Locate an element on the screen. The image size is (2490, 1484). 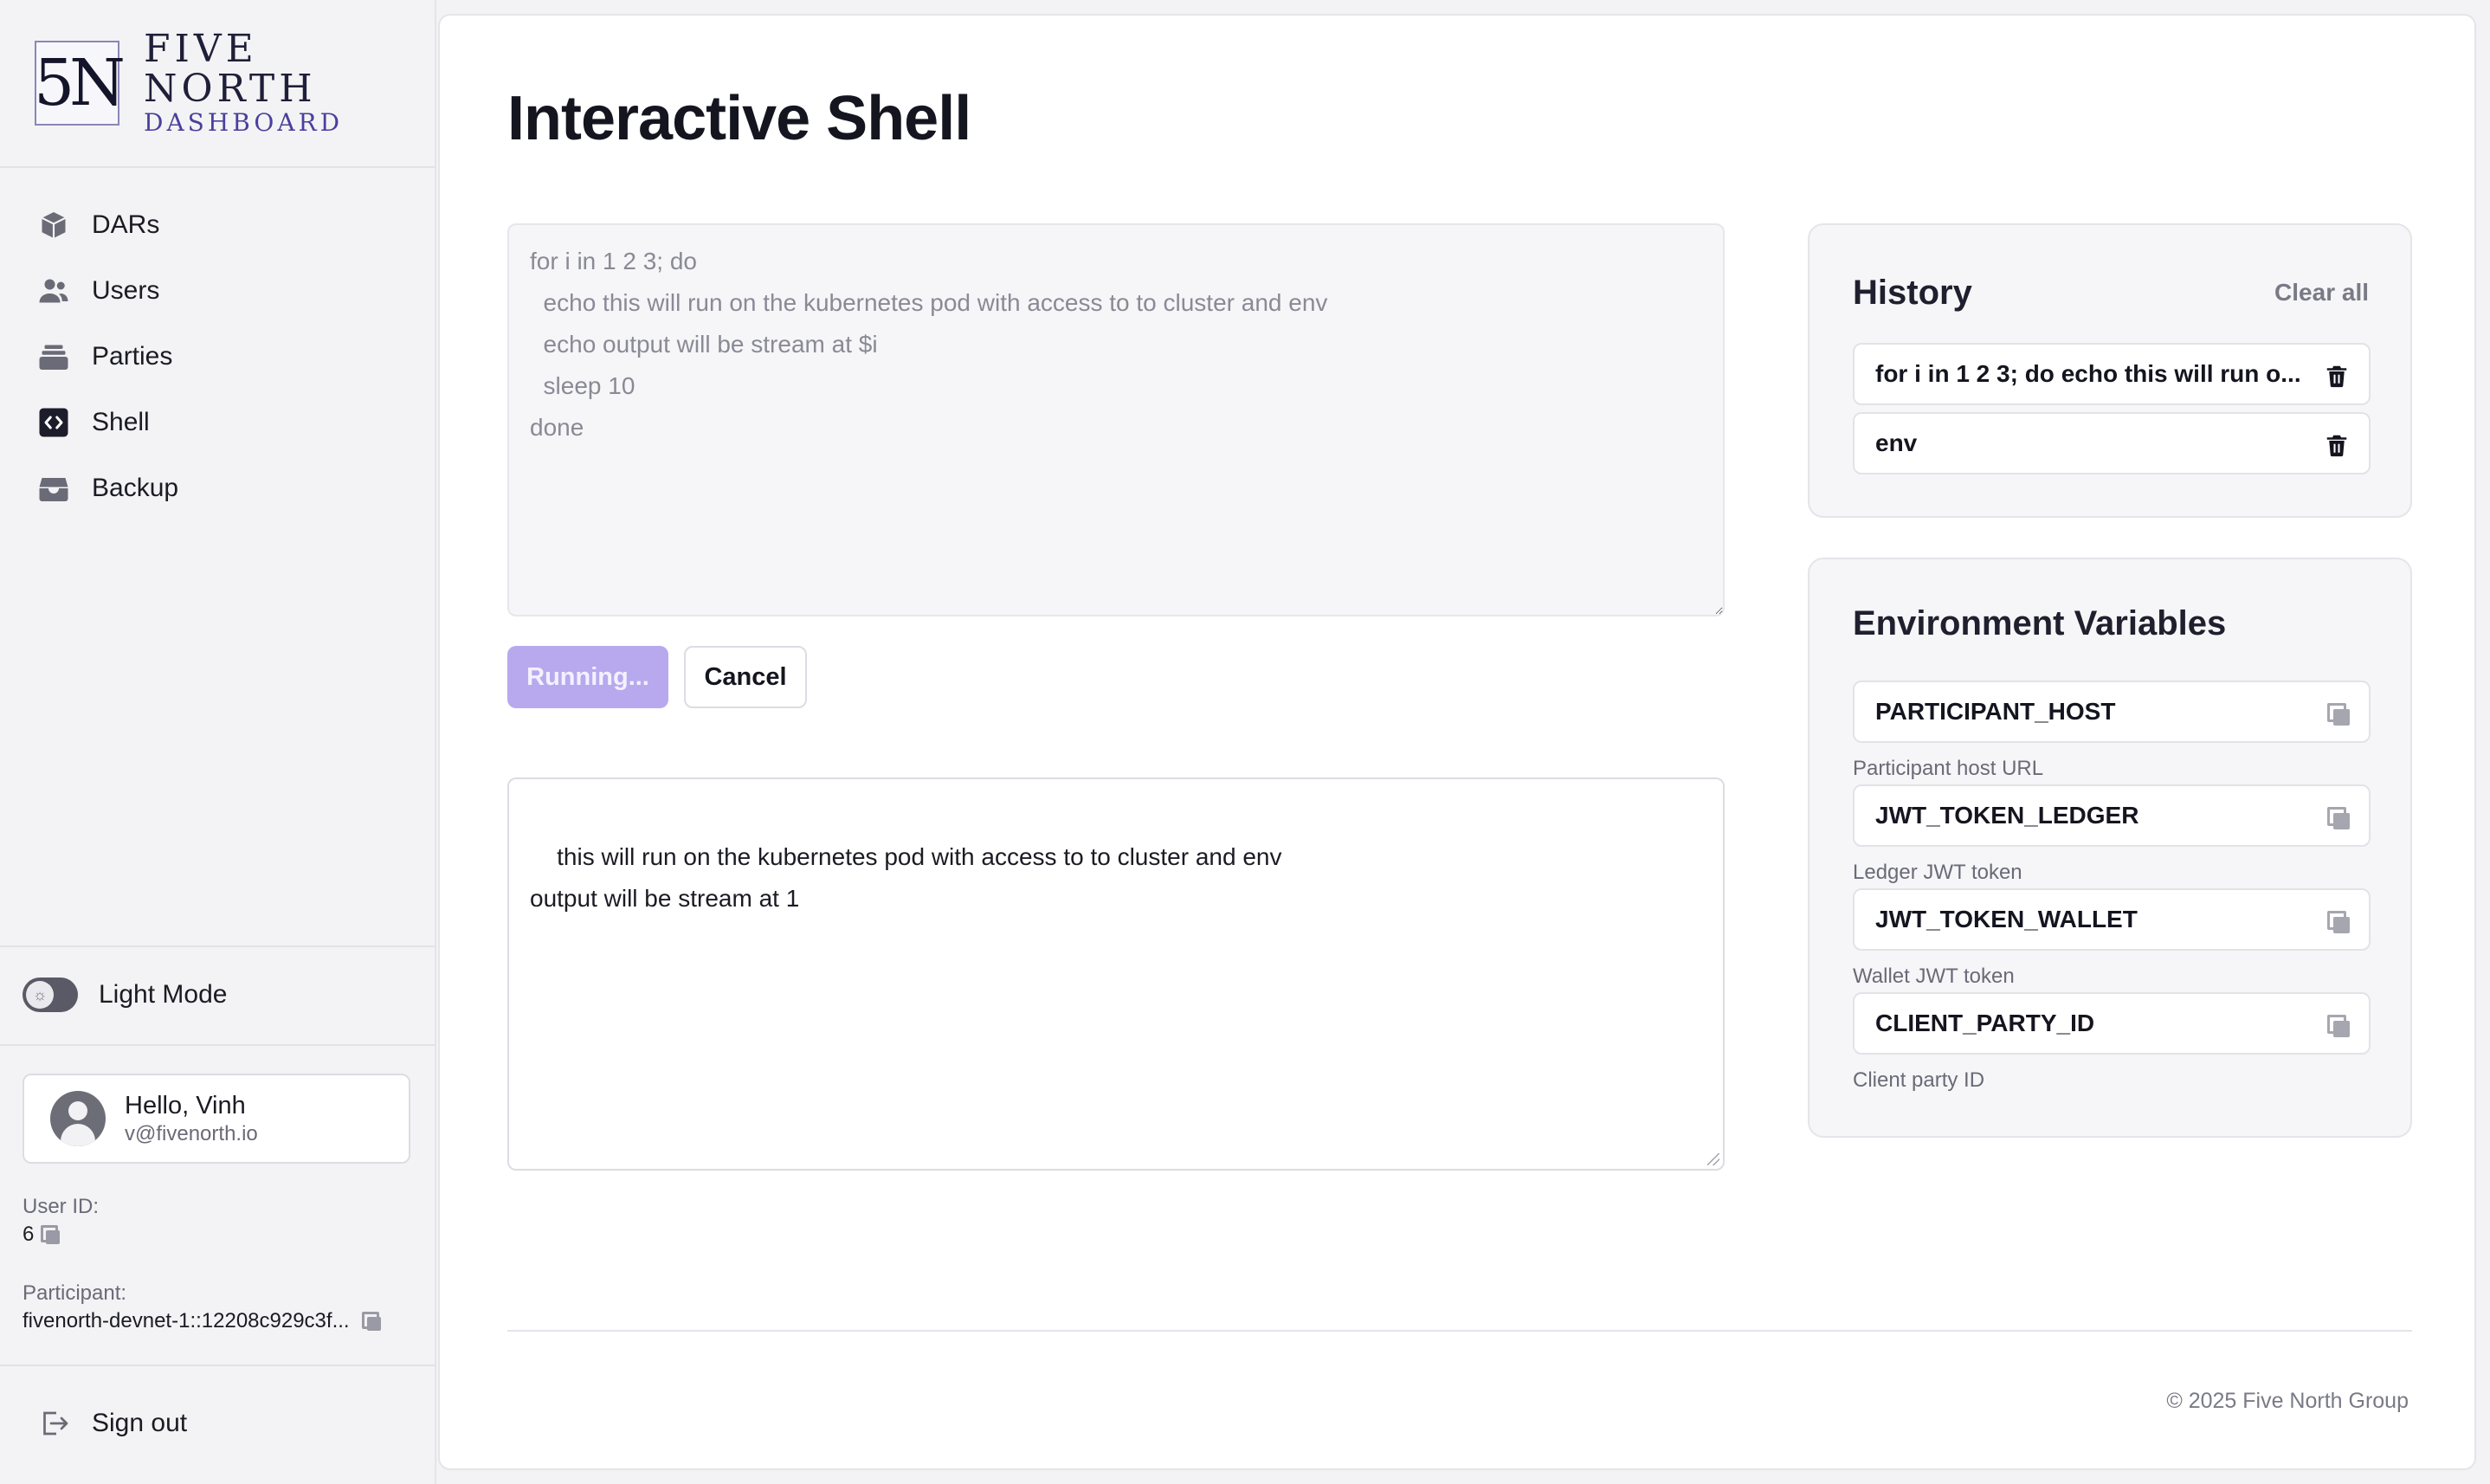
cancel-button: Cancel is located at coordinates (745, 677).